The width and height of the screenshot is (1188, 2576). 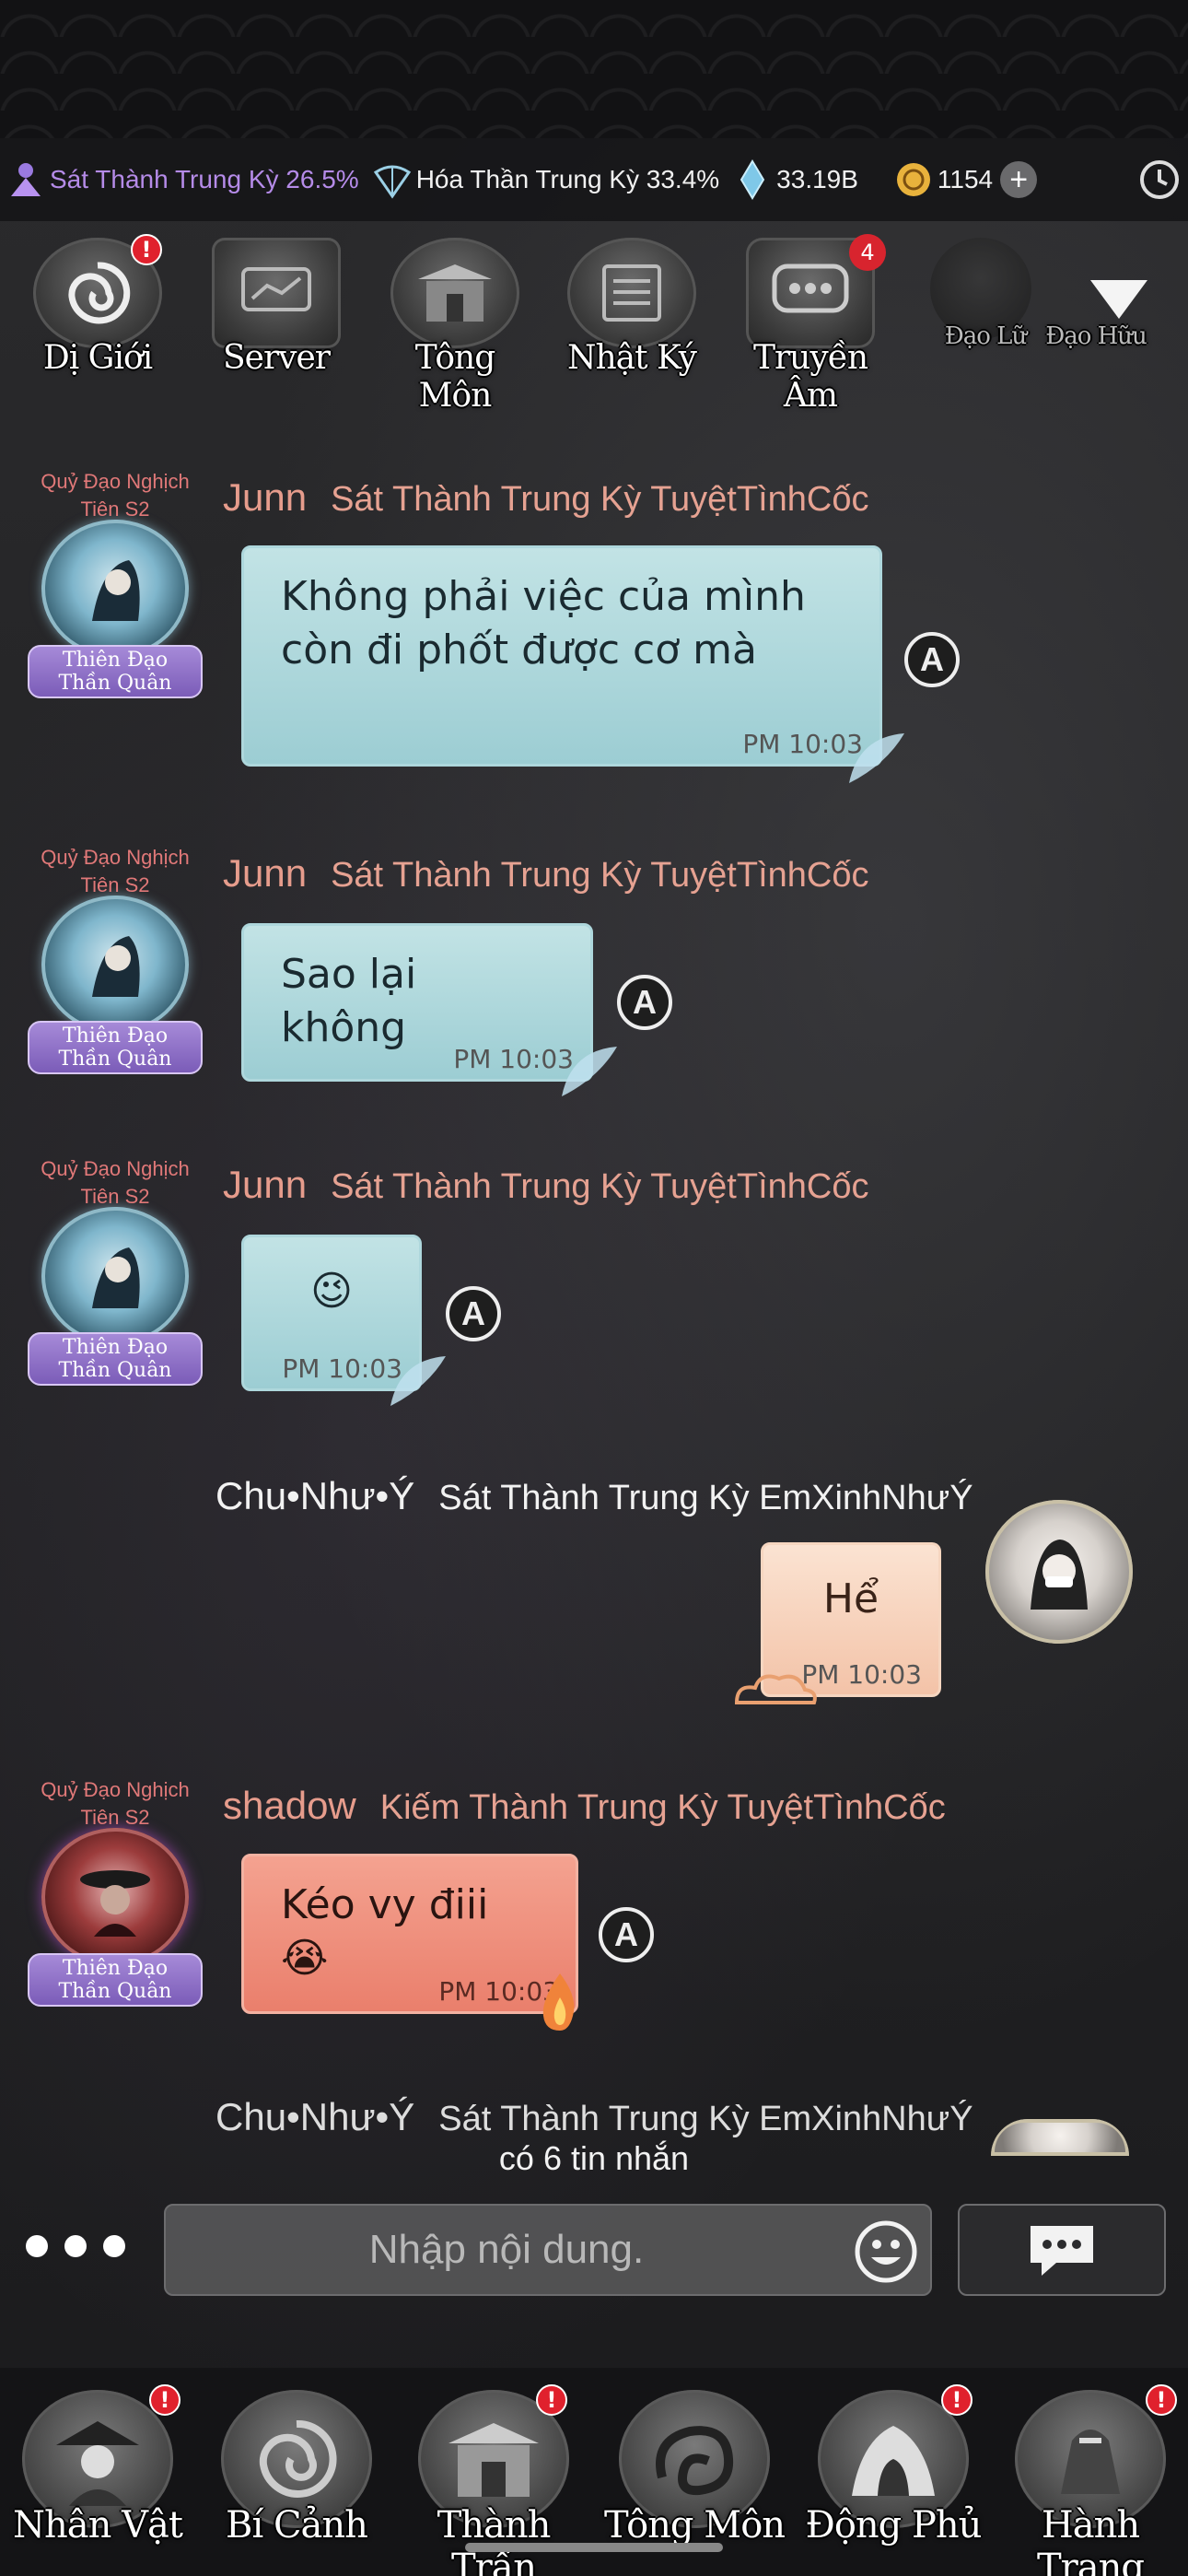 What do you see at coordinates (913, 179) in the screenshot?
I see `coin-icon` at bounding box center [913, 179].